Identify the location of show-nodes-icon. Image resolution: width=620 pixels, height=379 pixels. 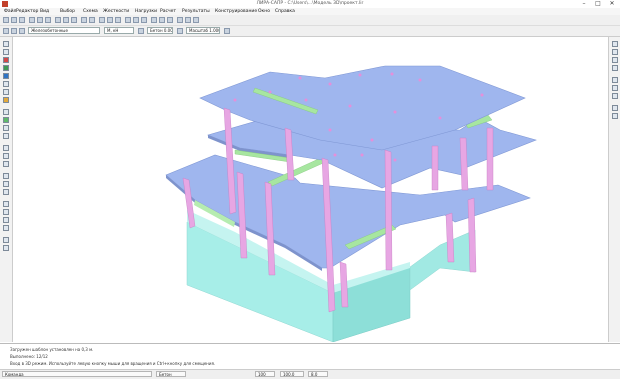
(615, 80).